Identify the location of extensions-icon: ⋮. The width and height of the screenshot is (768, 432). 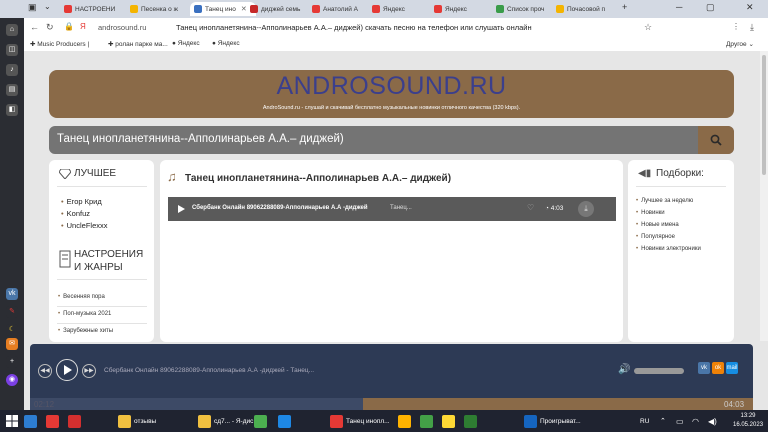
(736, 26).